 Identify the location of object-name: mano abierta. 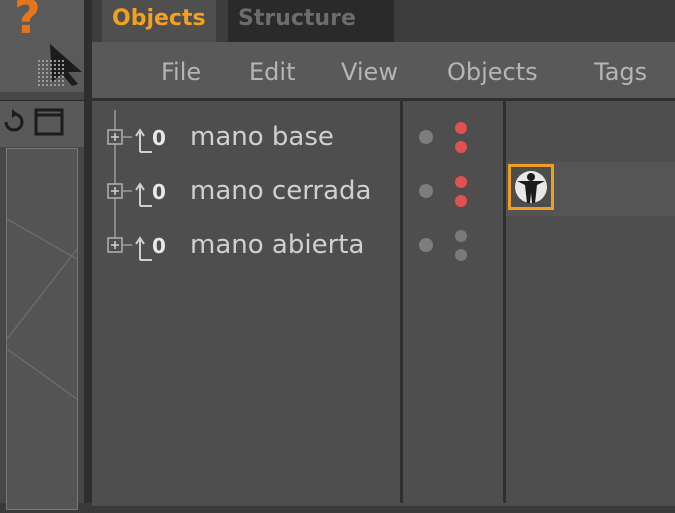
(277, 245).